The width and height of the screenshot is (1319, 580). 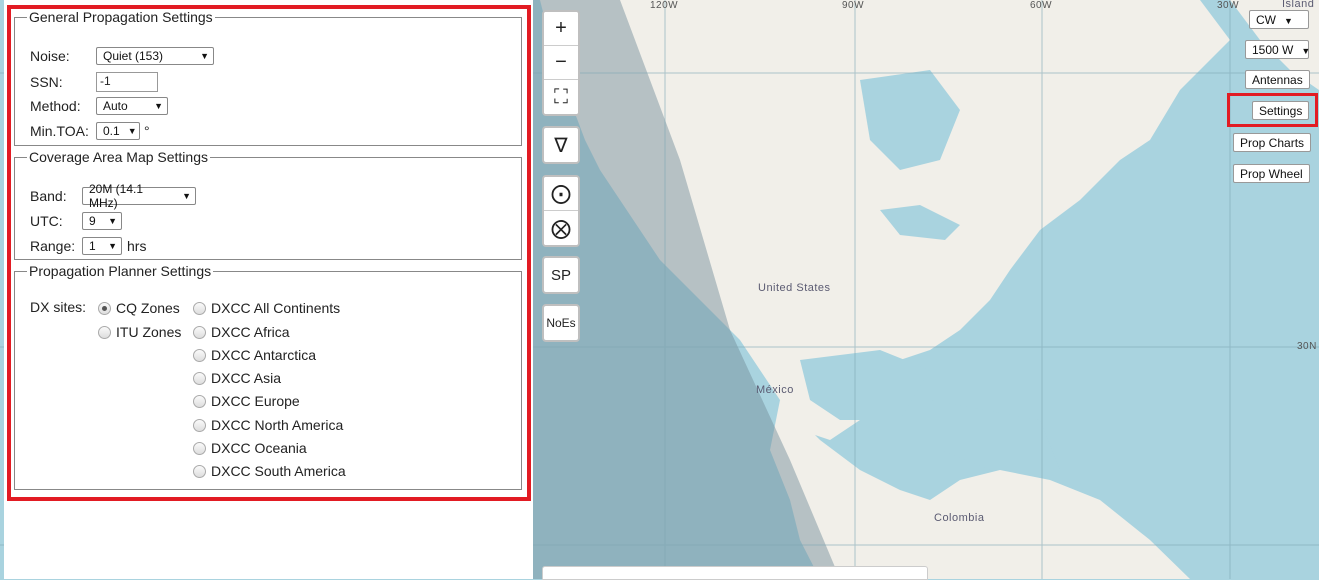 I want to click on zoom-out-button: −, so click(x=561, y=63).